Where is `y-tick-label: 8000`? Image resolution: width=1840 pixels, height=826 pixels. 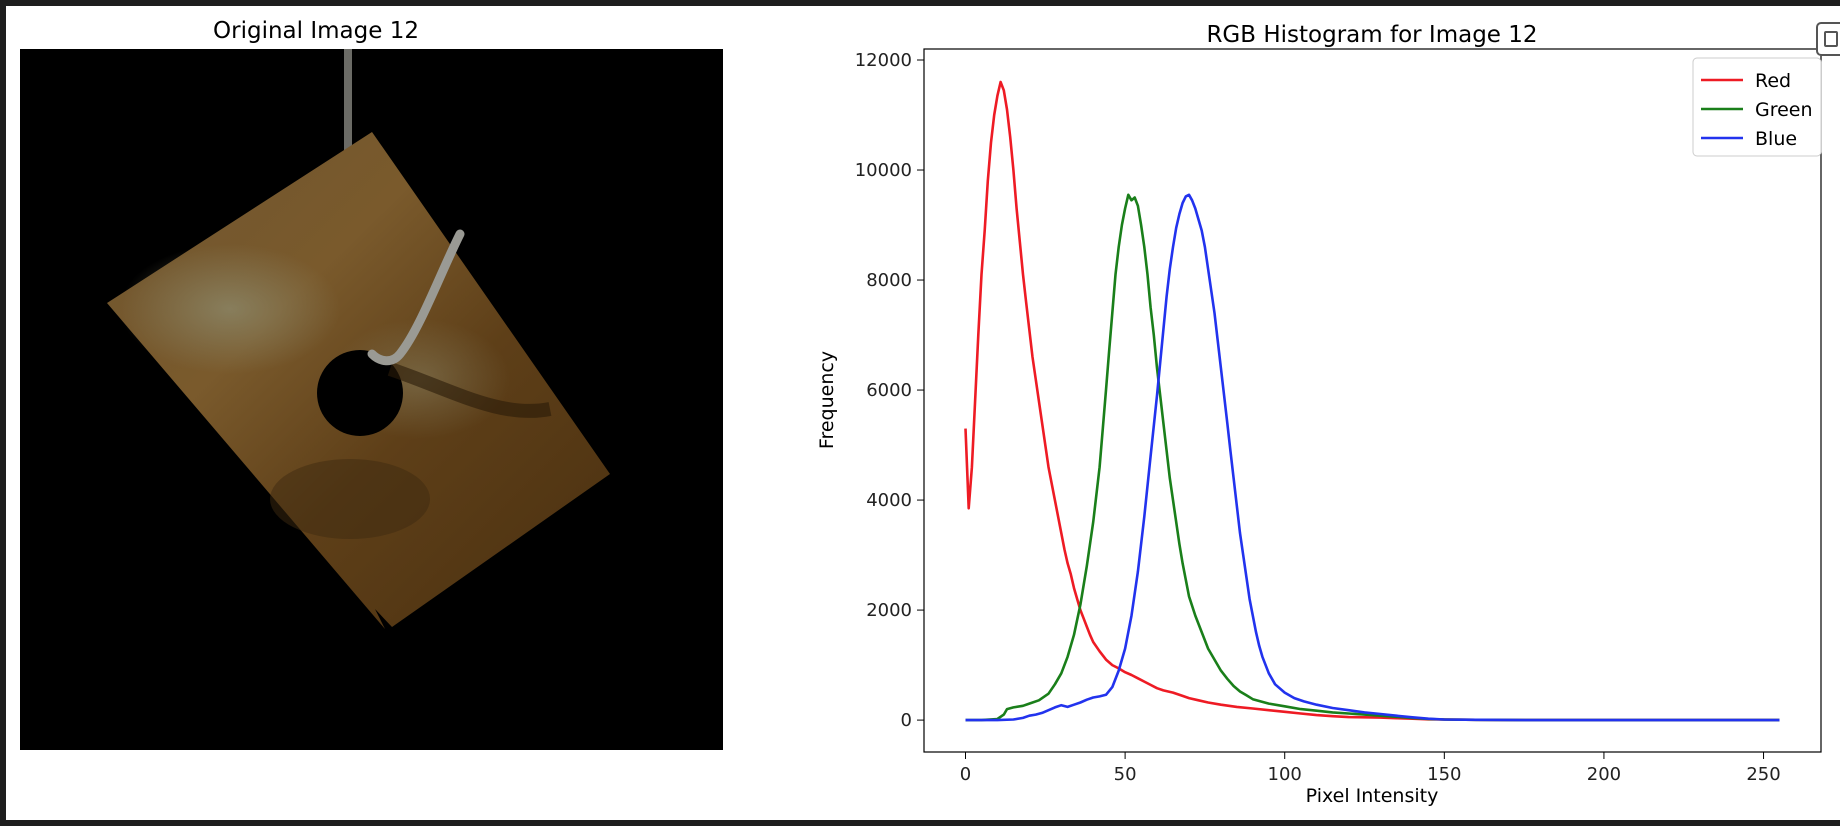
y-tick-label: 8000 is located at coordinates (889, 280).